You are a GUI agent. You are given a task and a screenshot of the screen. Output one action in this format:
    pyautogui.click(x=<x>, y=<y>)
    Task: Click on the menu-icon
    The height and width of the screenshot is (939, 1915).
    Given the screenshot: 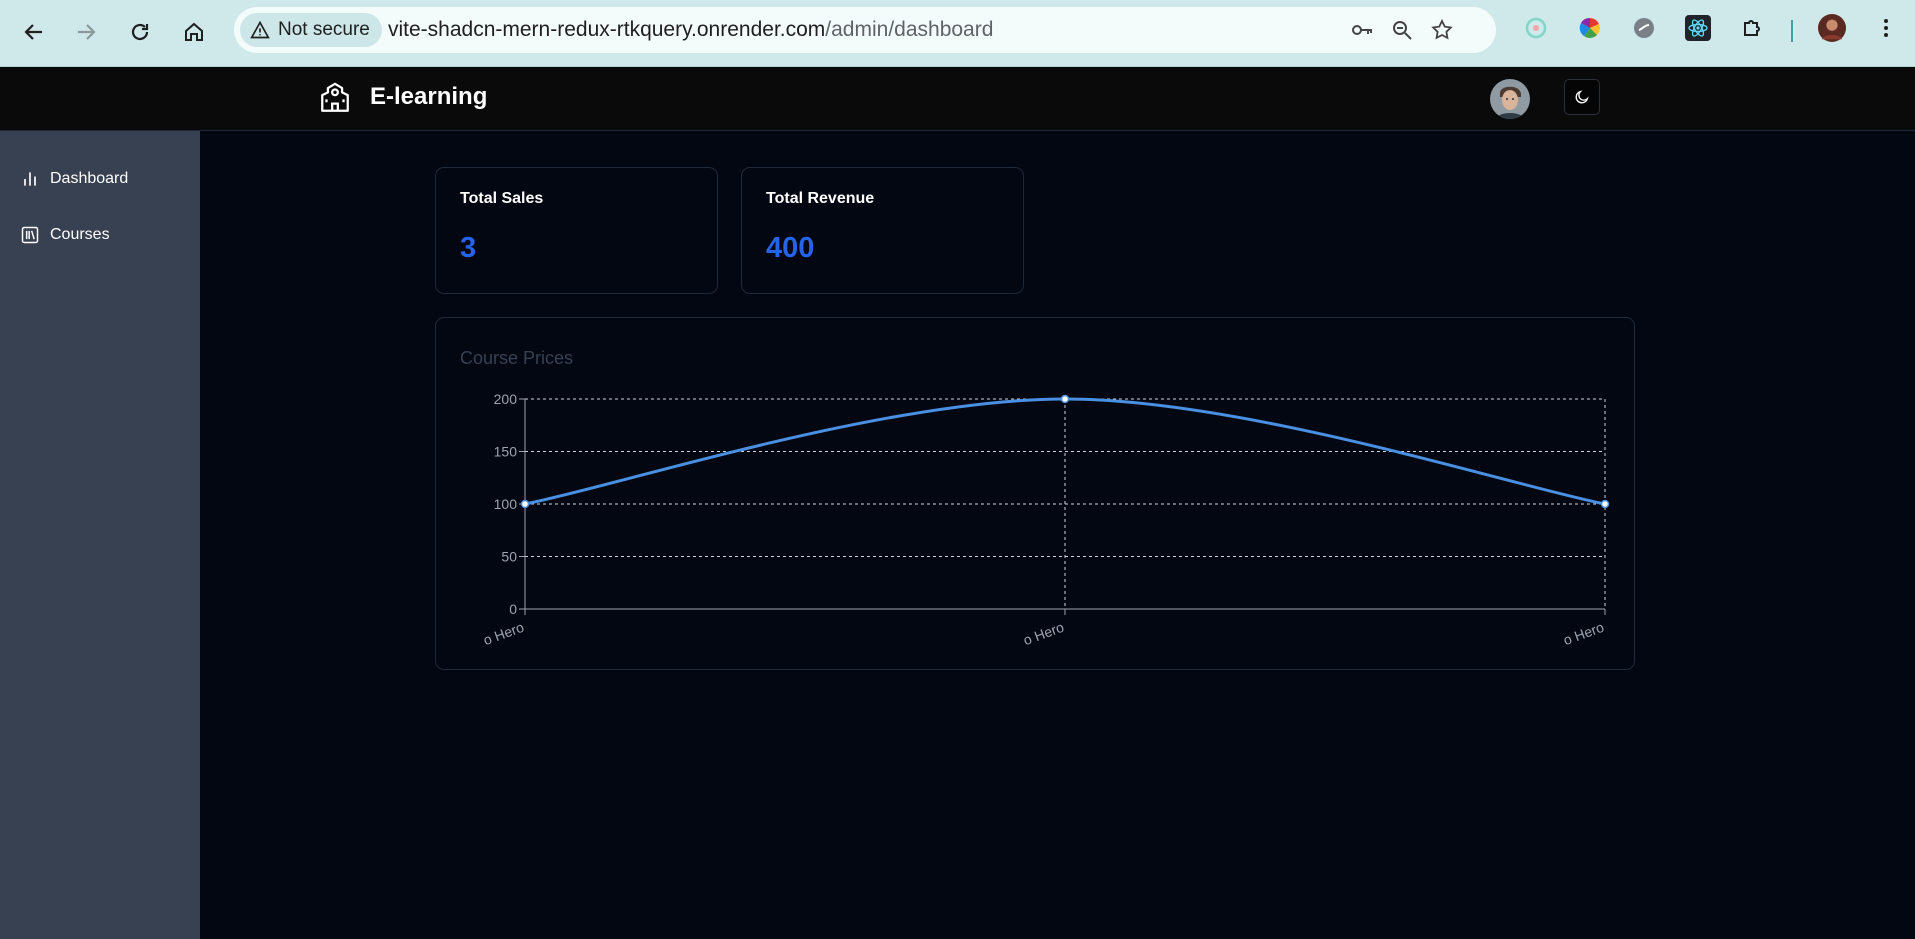 What is the action you would take?
    pyautogui.click(x=1886, y=28)
    